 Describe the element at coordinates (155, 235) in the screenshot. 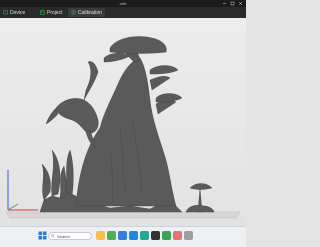

I see `terminal-icon` at that location.